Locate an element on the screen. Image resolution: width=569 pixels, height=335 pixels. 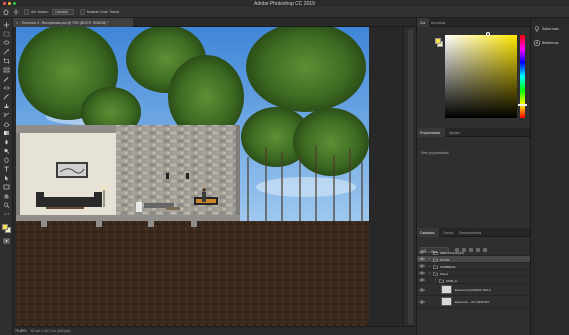
more-tools-icon is located at coordinates (6, 214).